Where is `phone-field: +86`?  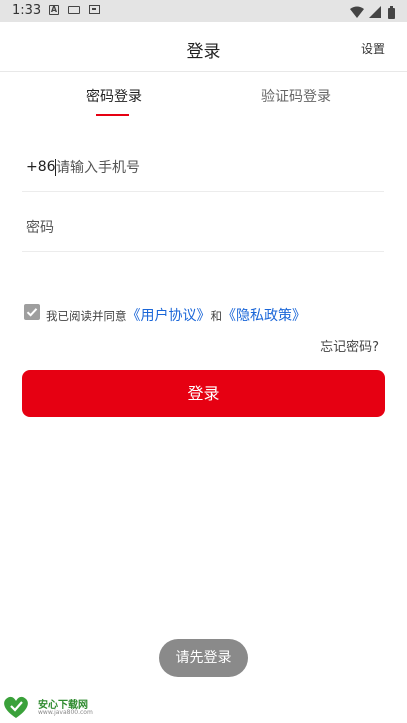 phone-field: +86 is located at coordinates (203, 169).